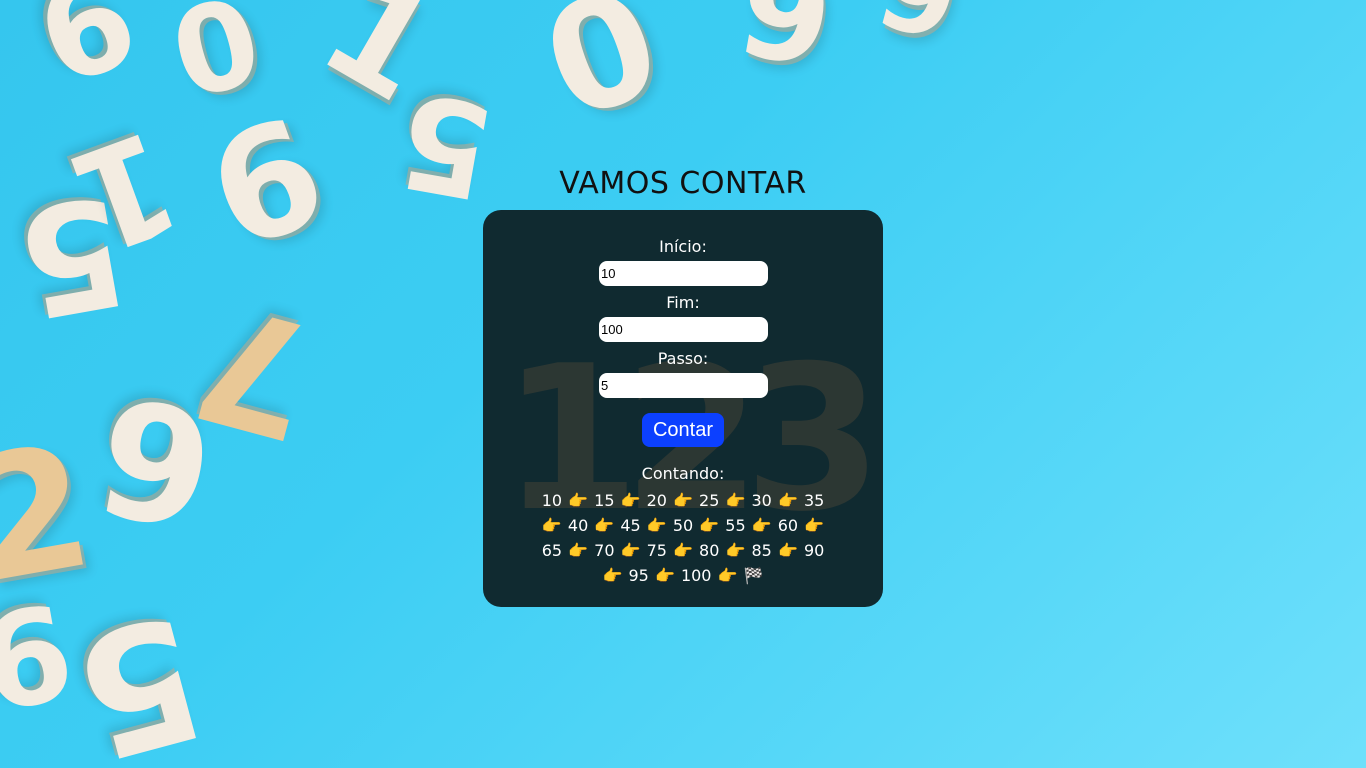 The width and height of the screenshot is (1366, 768). Describe the element at coordinates (155, 460) in the screenshot. I see `bg-digit: 6` at that location.